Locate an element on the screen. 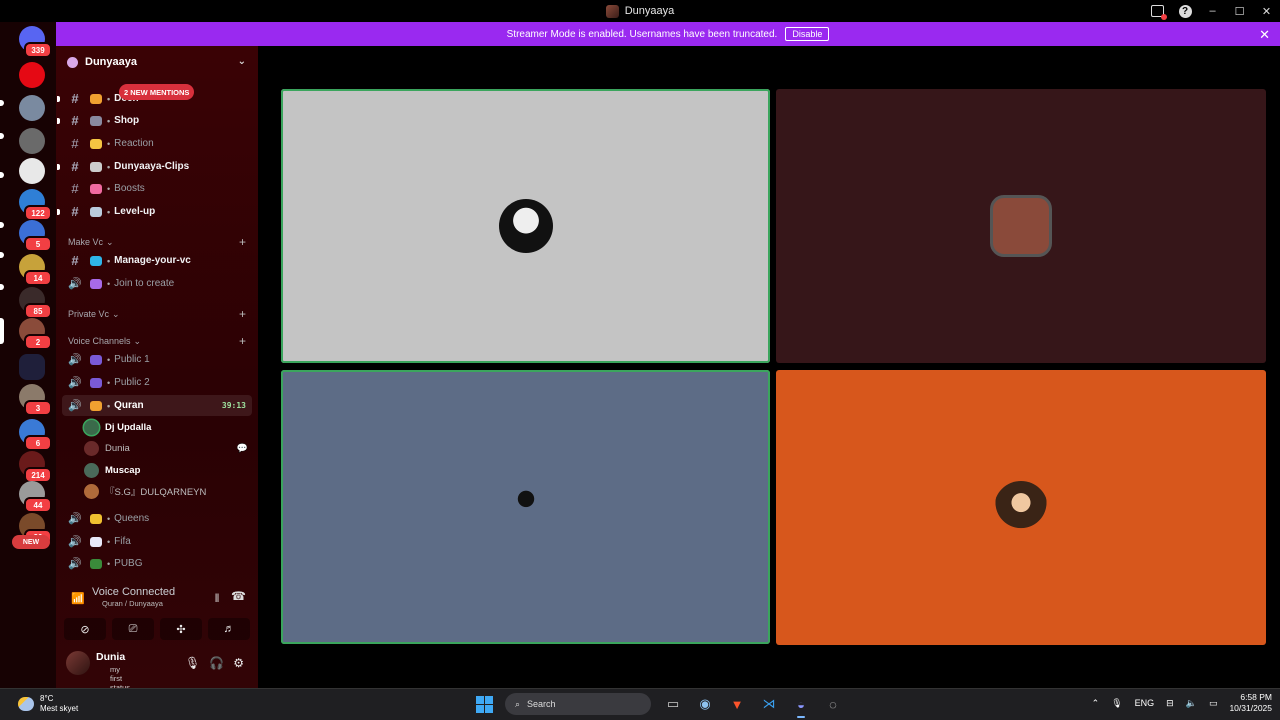 The height and width of the screenshot is (720, 1280). search-icon: ⌕ is located at coordinates (518, 703).